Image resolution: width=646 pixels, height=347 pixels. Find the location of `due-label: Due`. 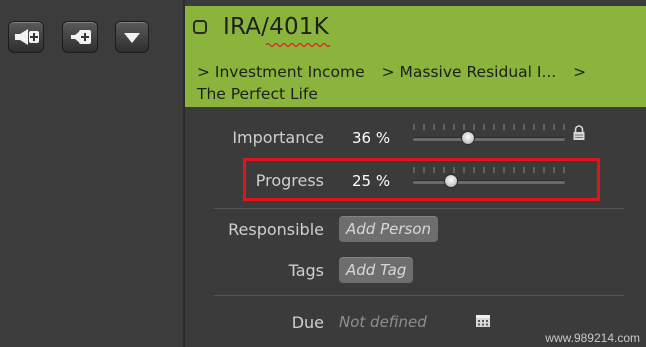

due-label: Due is located at coordinates (307, 322).